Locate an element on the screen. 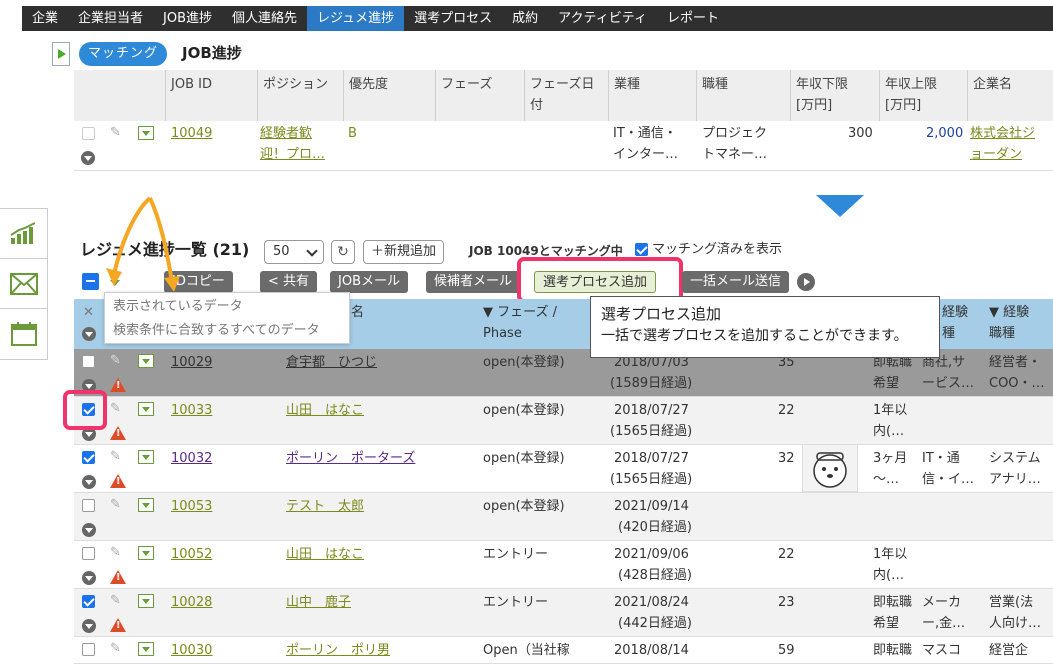 This screenshot has height=664, width=1053. company-link-l2: ョーダン is located at coordinates (996, 154).